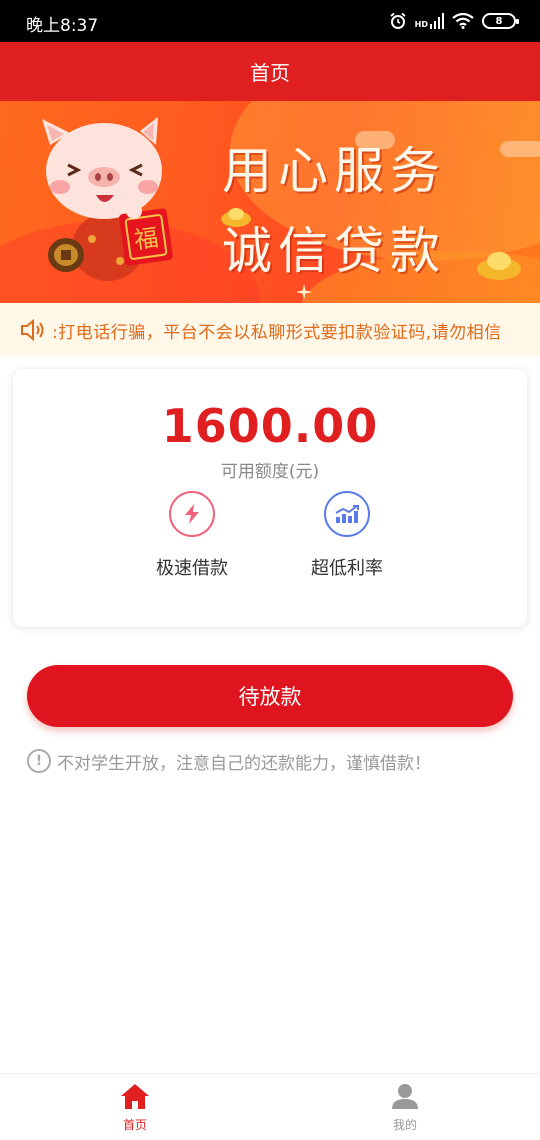  I want to click on signal-icon, so click(437, 21).